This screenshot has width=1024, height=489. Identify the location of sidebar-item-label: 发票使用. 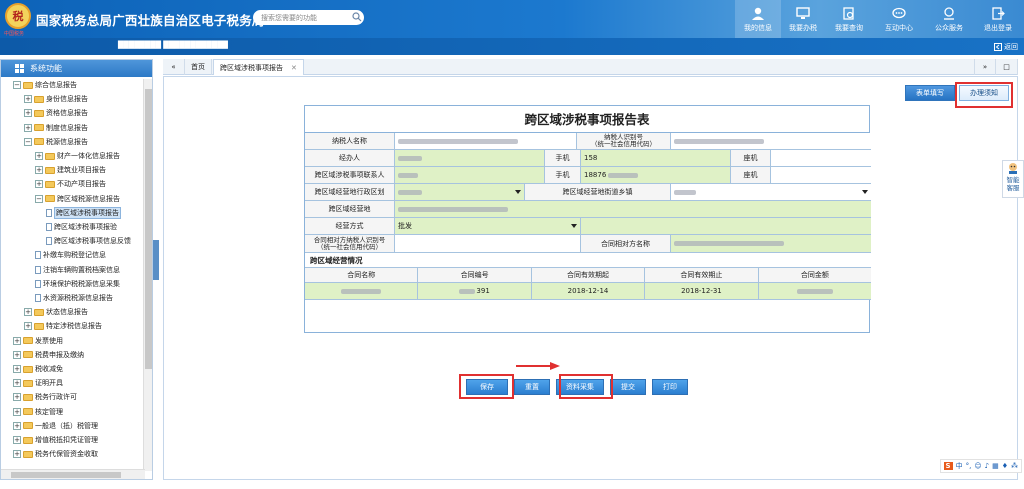
(49, 340).